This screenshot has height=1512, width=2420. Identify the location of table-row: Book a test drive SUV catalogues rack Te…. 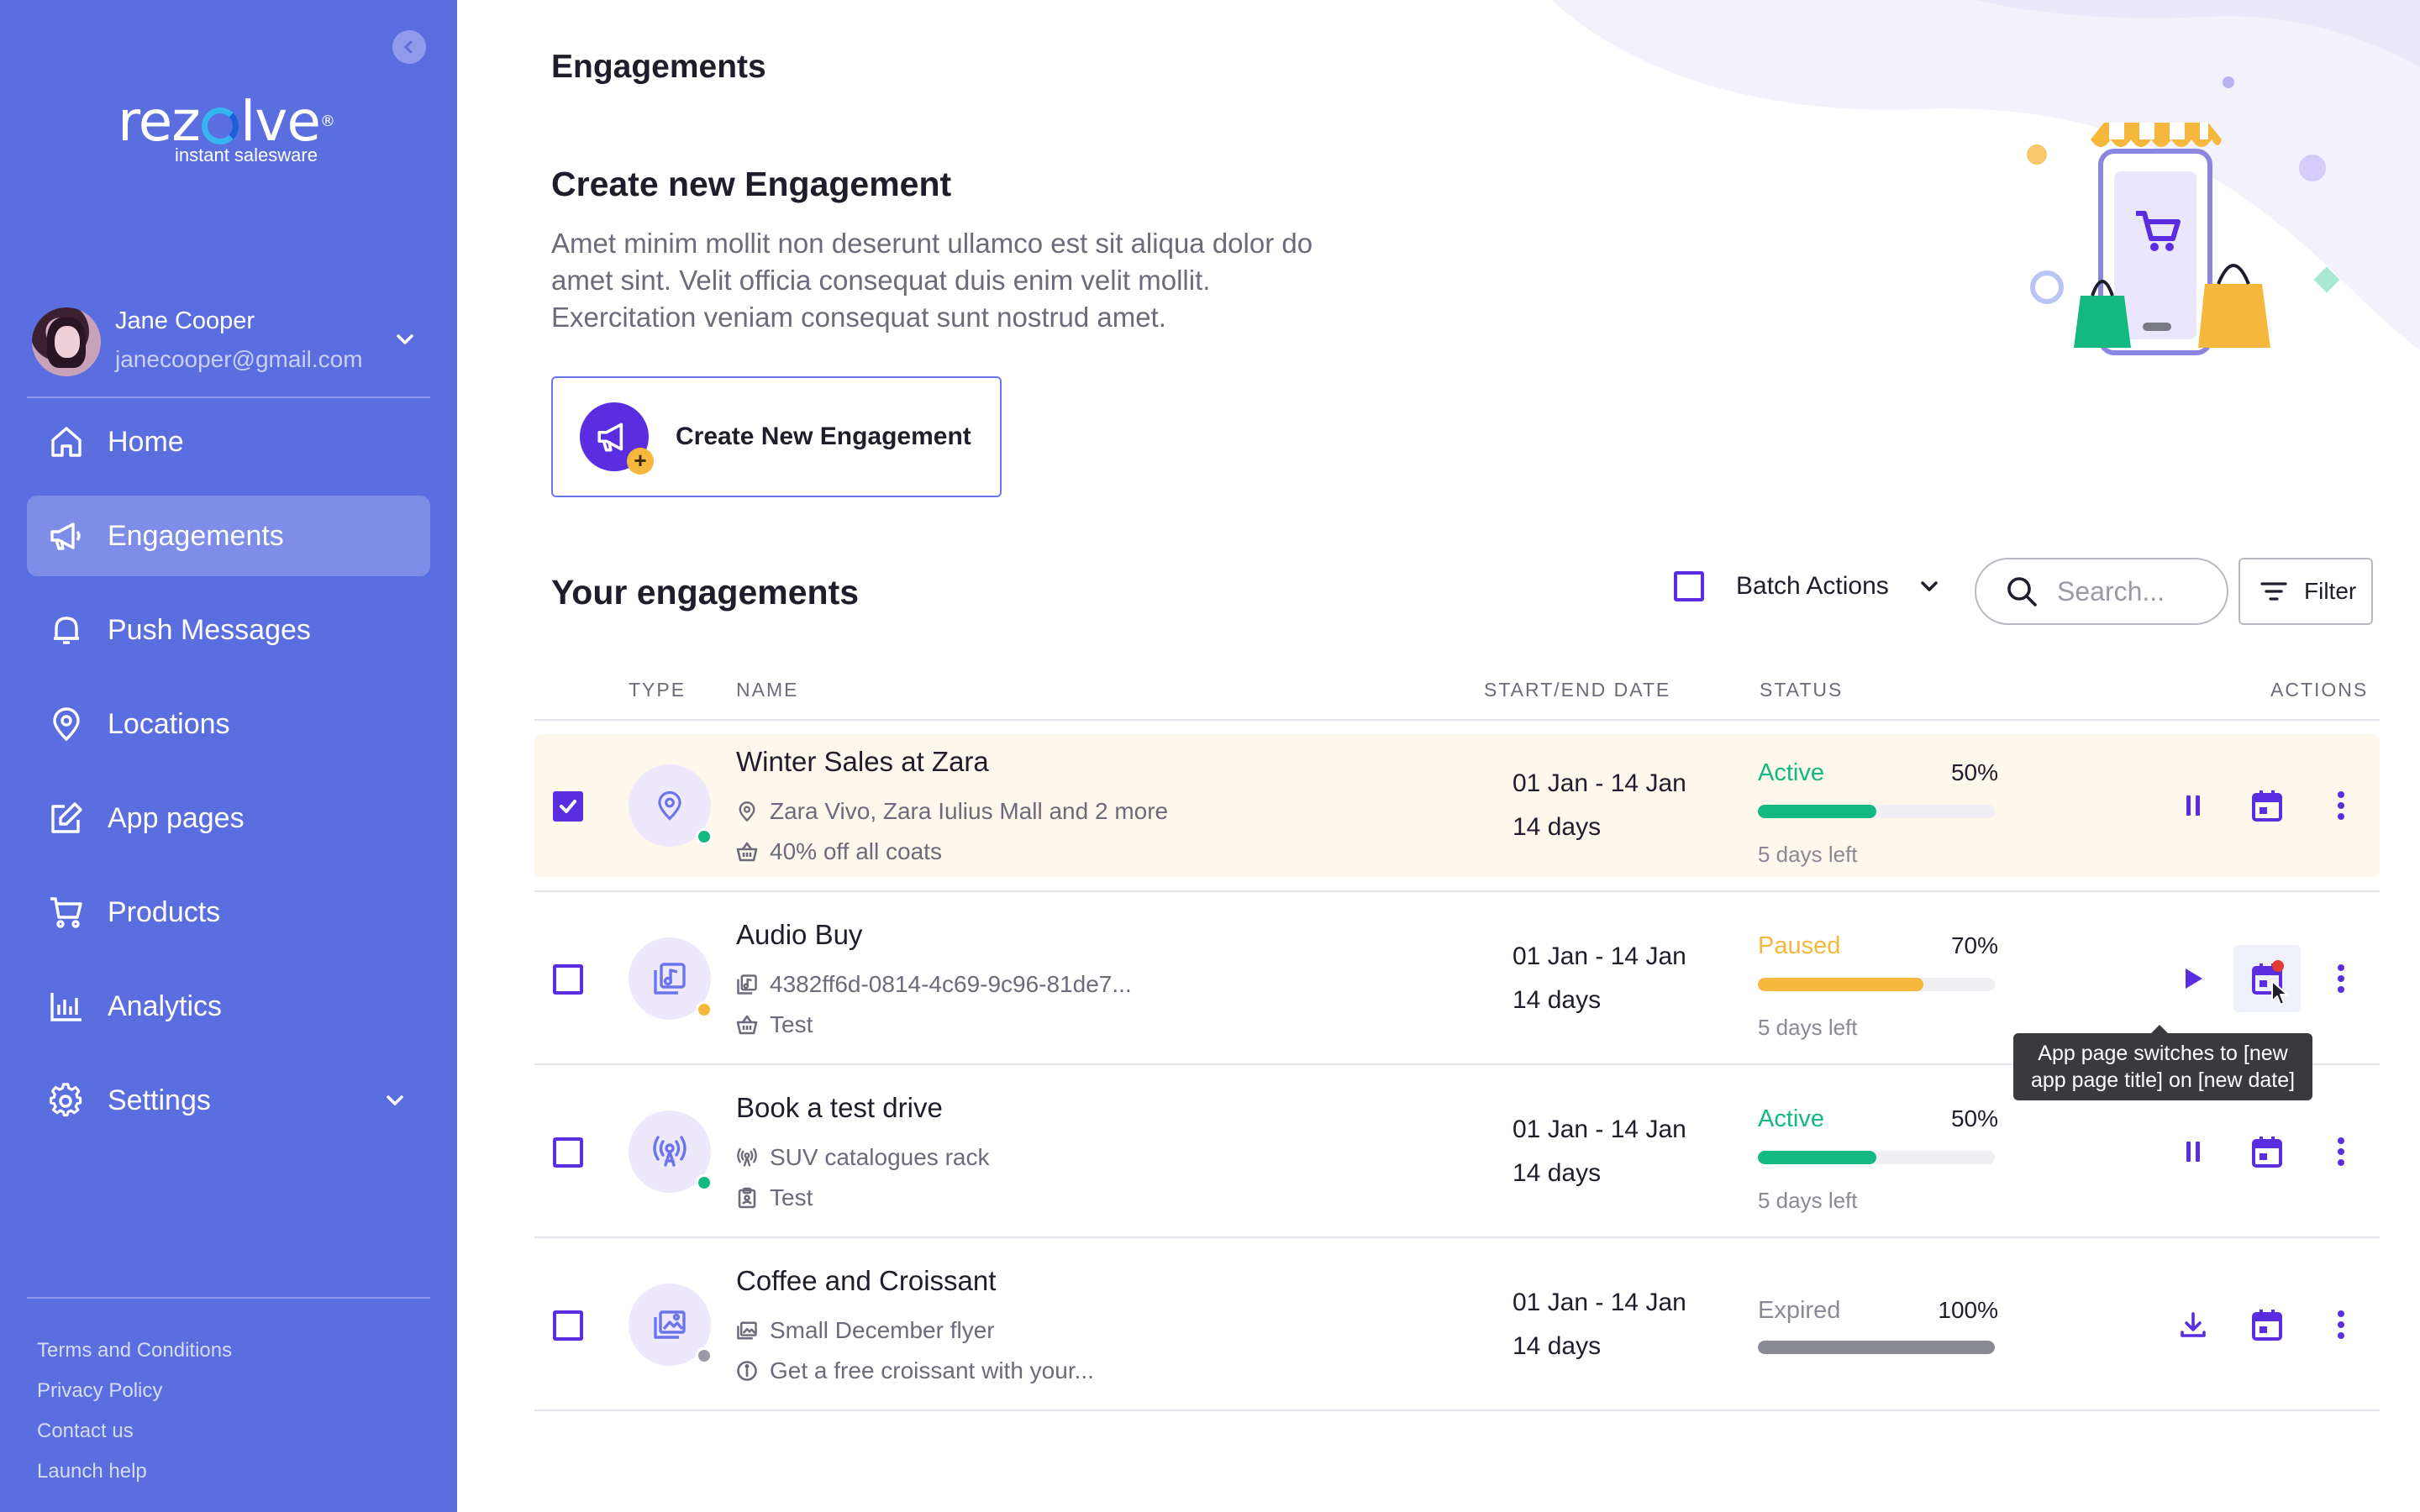
(1457, 1151).